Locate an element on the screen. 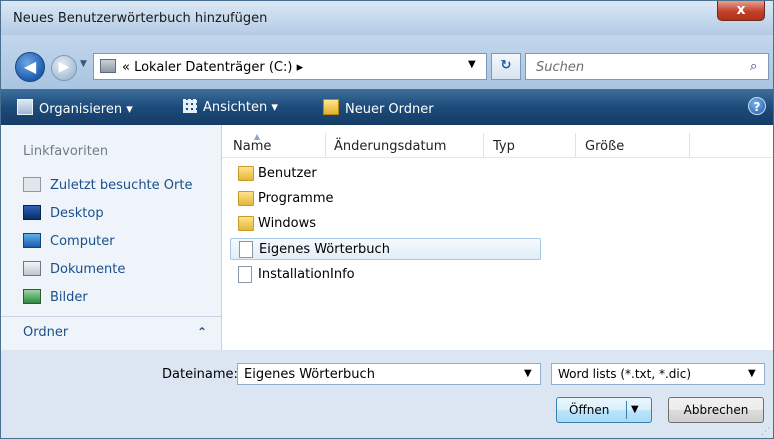 The width and height of the screenshot is (774, 439). close-button: x is located at coordinates (741, 11).